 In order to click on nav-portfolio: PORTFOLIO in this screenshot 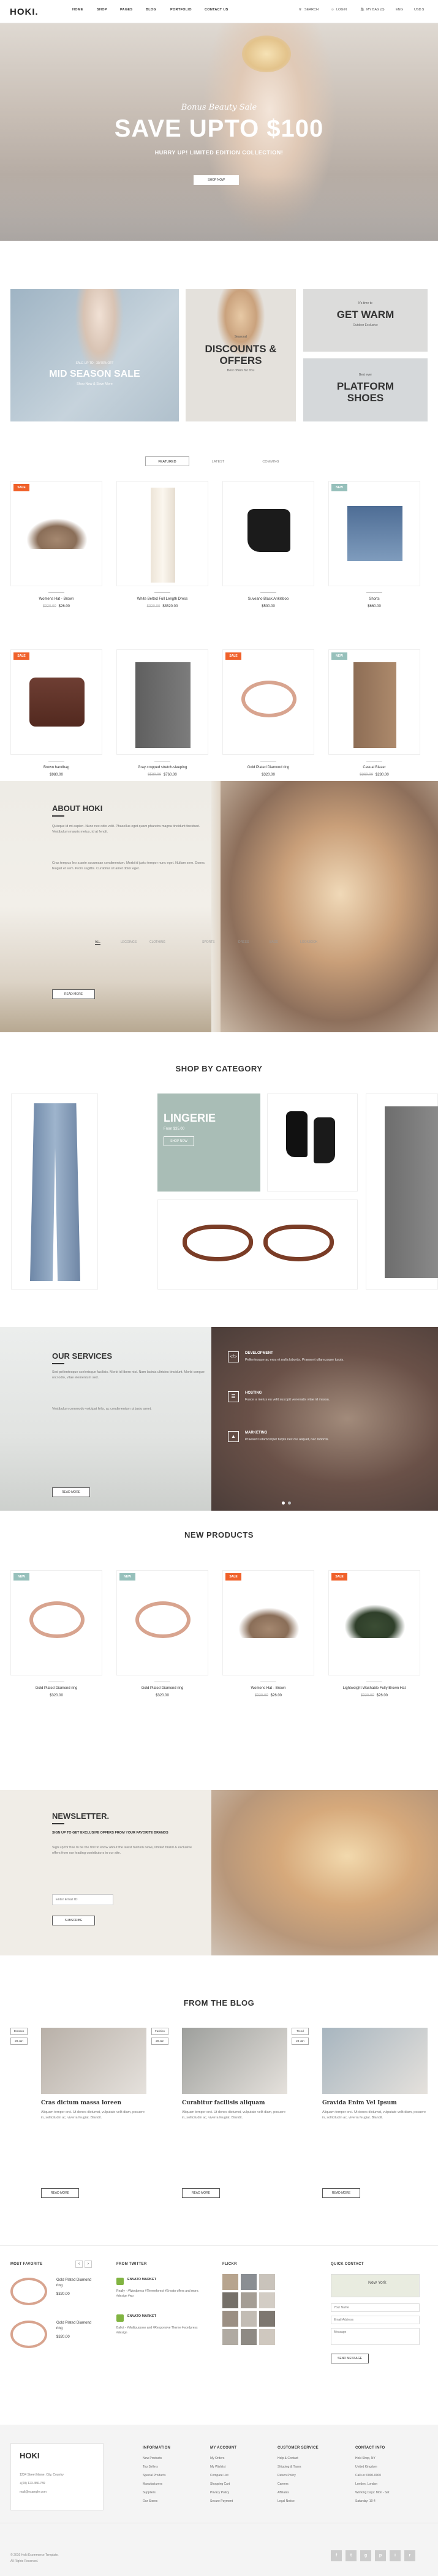, I will do `click(181, 10)`.